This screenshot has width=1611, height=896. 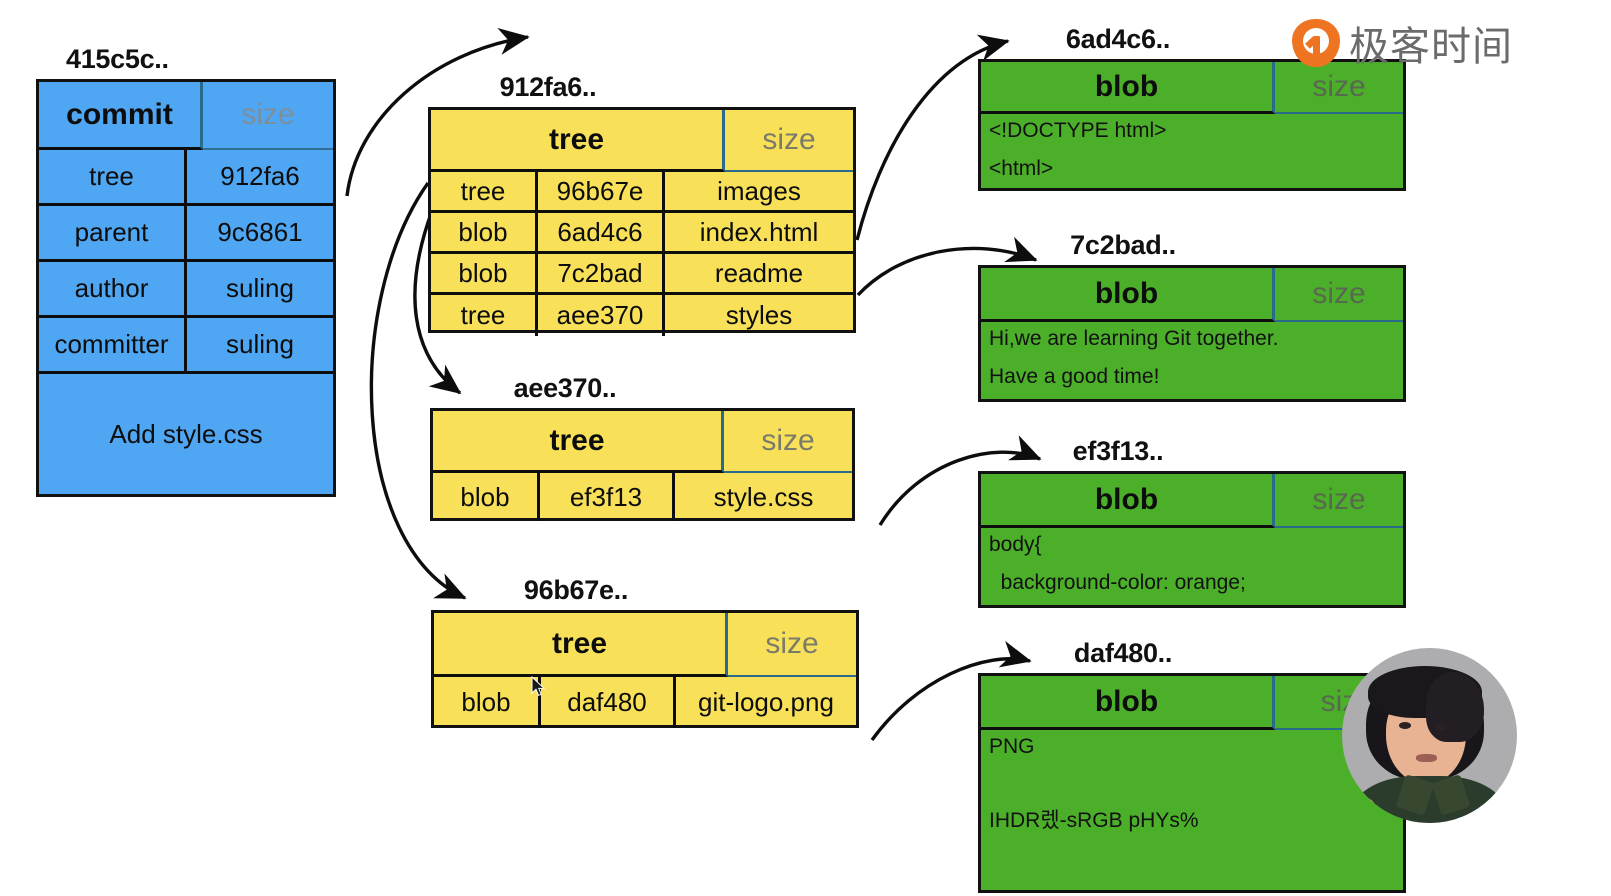 What do you see at coordinates (1426, 758) in the screenshot?
I see `presenter-mouth` at bounding box center [1426, 758].